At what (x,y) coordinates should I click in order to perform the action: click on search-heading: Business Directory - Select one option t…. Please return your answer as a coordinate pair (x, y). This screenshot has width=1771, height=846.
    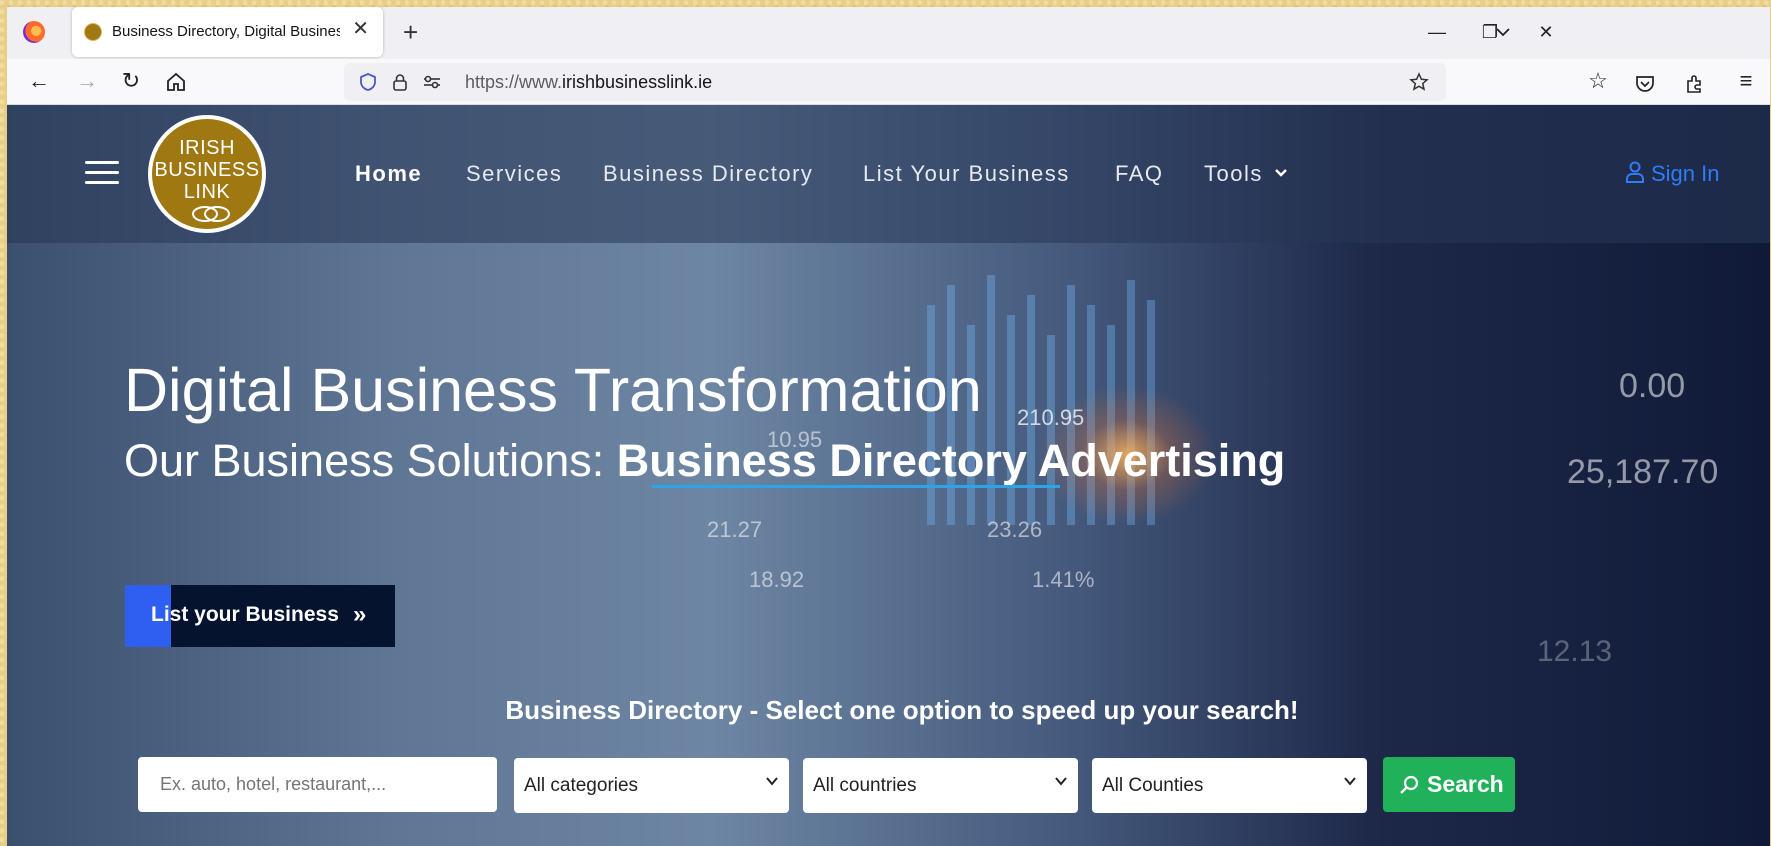
    Looking at the image, I should click on (902, 710).